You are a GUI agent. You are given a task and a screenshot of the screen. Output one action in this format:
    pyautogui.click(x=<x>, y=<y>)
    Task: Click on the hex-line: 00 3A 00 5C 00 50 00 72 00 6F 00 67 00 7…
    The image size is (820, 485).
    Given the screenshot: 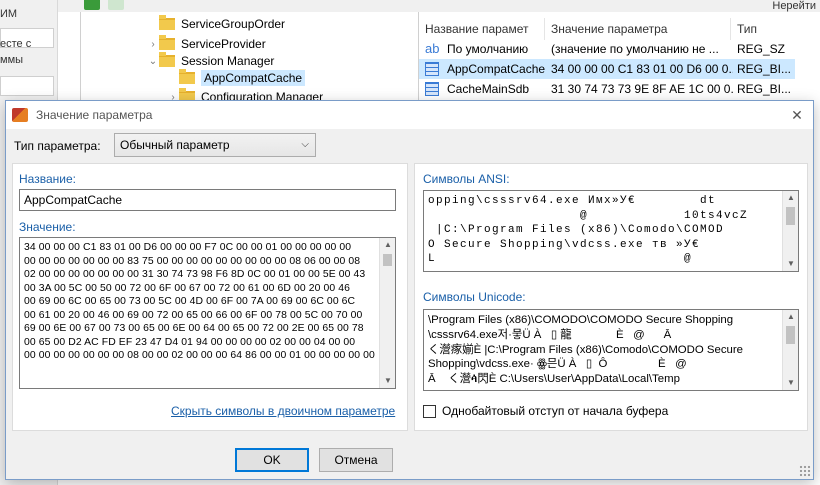 What is the action you would take?
    pyautogui.click(x=187, y=288)
    